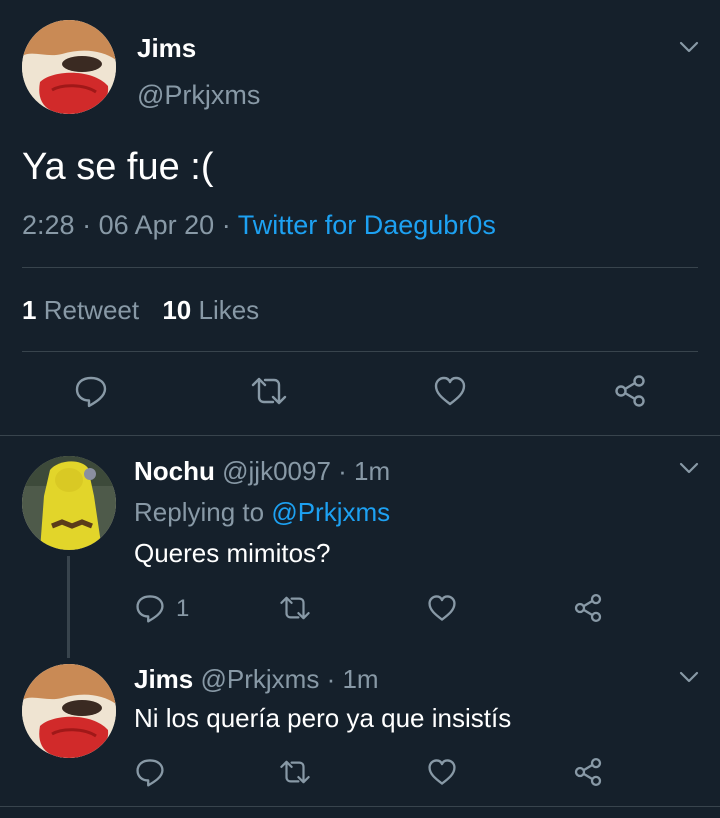 This screenshot has height=818, width=720. I want to click on likes-stat: 10 Likes, so click(210, 310).